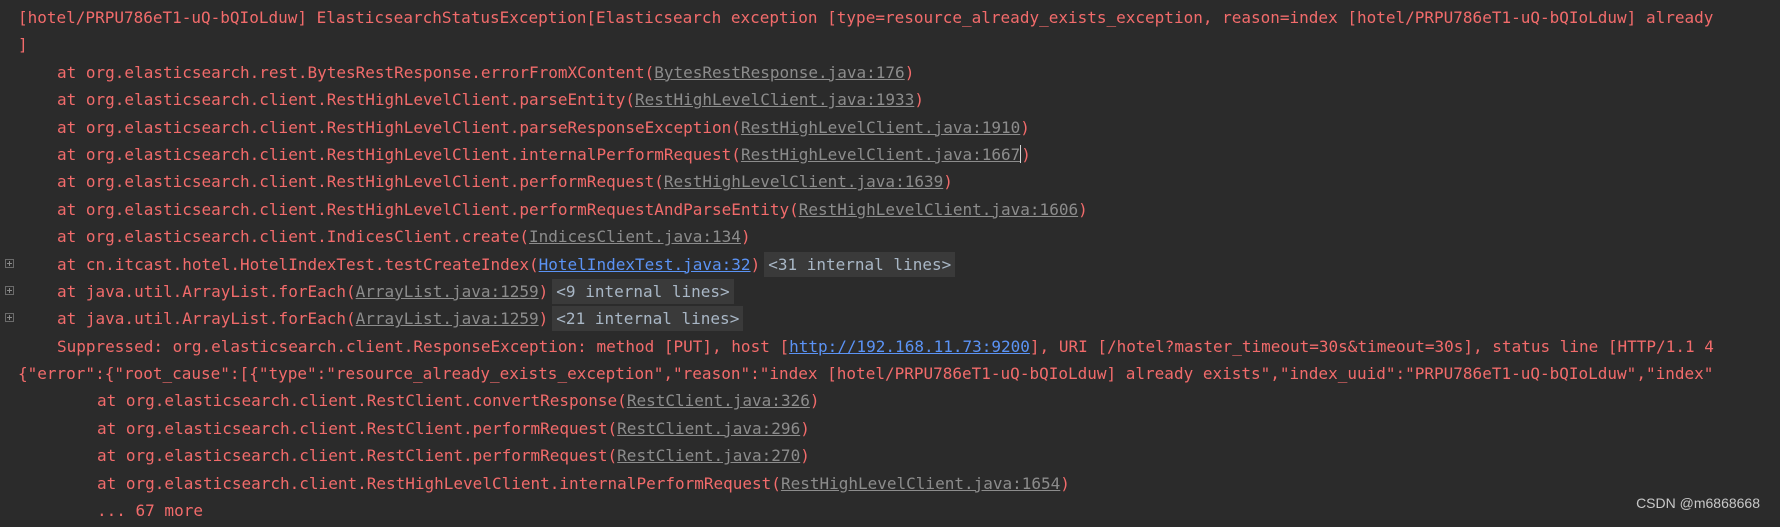 Image resolution: width=1780 pixels, height=527 pixels. I want to click on watermark: CSDN @m6868668, so click(1698, 502).